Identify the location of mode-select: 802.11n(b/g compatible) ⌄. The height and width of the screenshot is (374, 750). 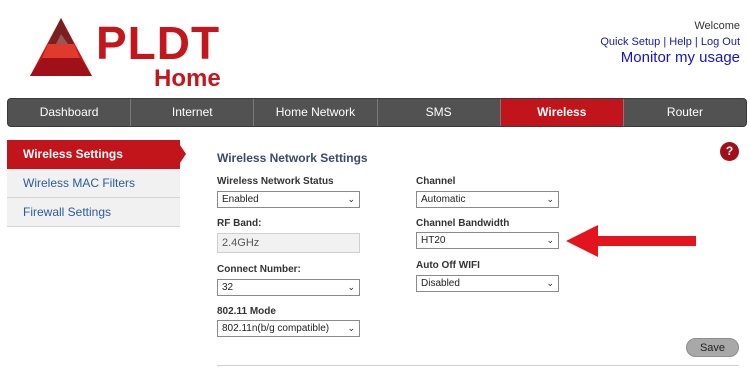
(288, 328).